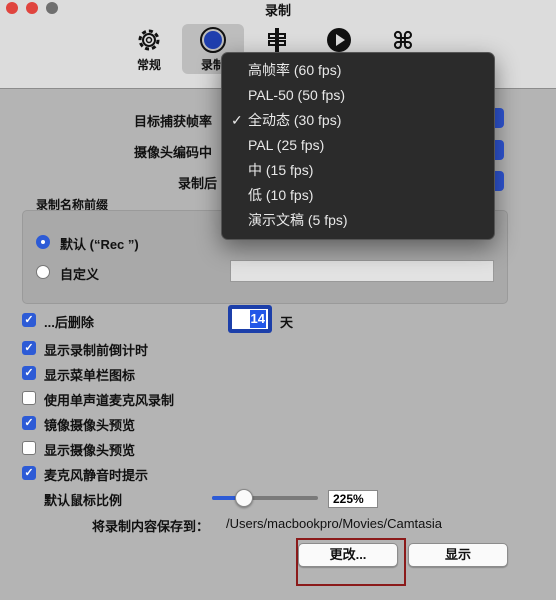  I want to click on fps-menu-item-label: 中 (15 fps), so click(281, 170).